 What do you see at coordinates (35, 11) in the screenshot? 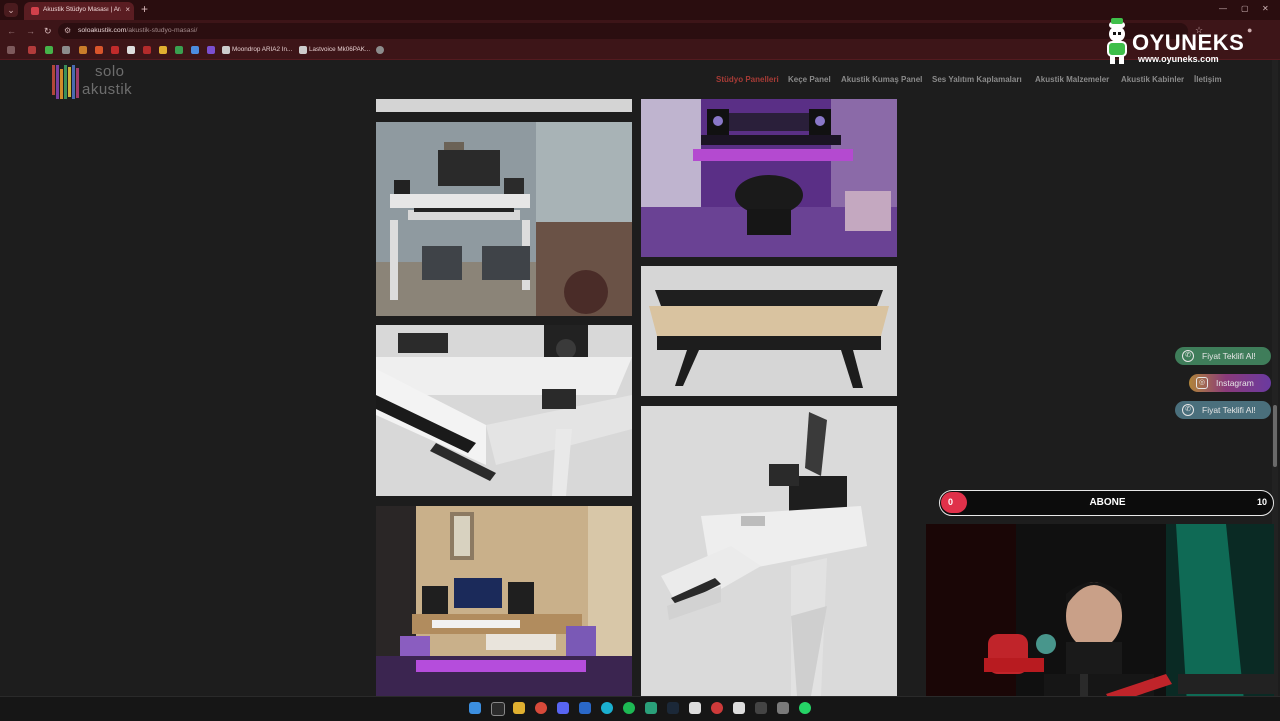
I see `site-favicon-icon` at bounding box center [35, 11].